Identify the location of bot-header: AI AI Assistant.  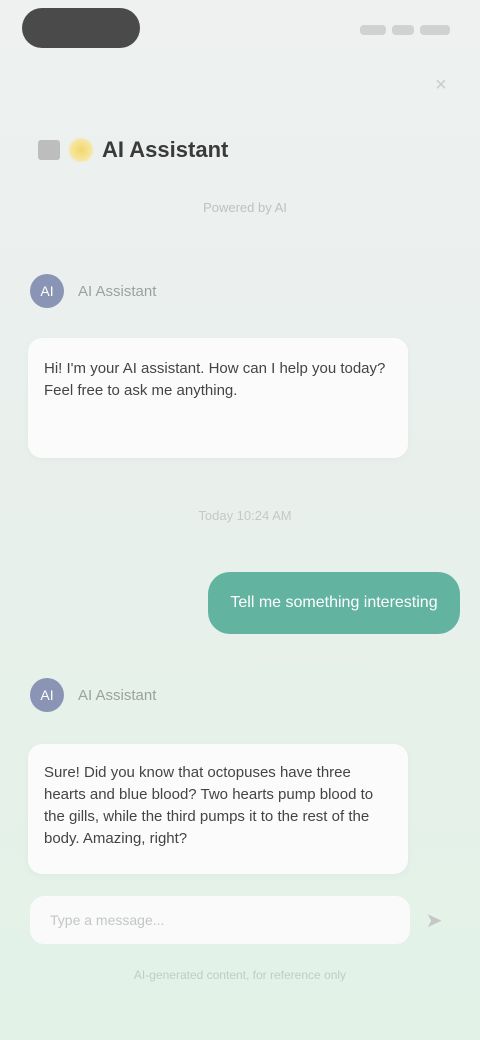
(93, 291).